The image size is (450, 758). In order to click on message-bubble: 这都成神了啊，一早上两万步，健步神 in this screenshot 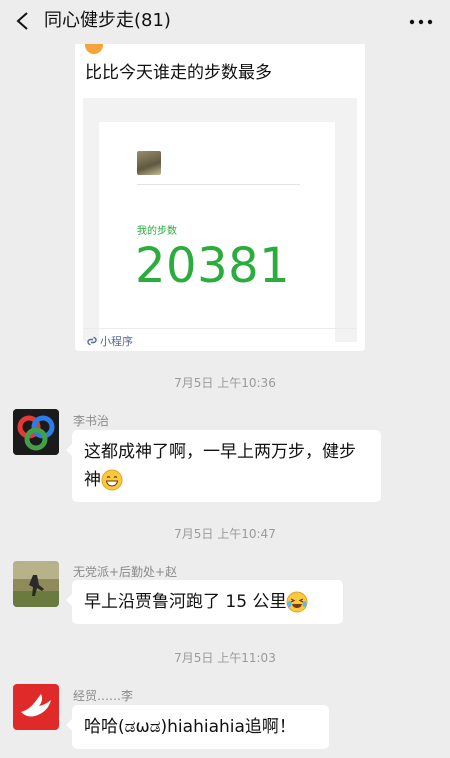, I will do `click(223, 466)`.